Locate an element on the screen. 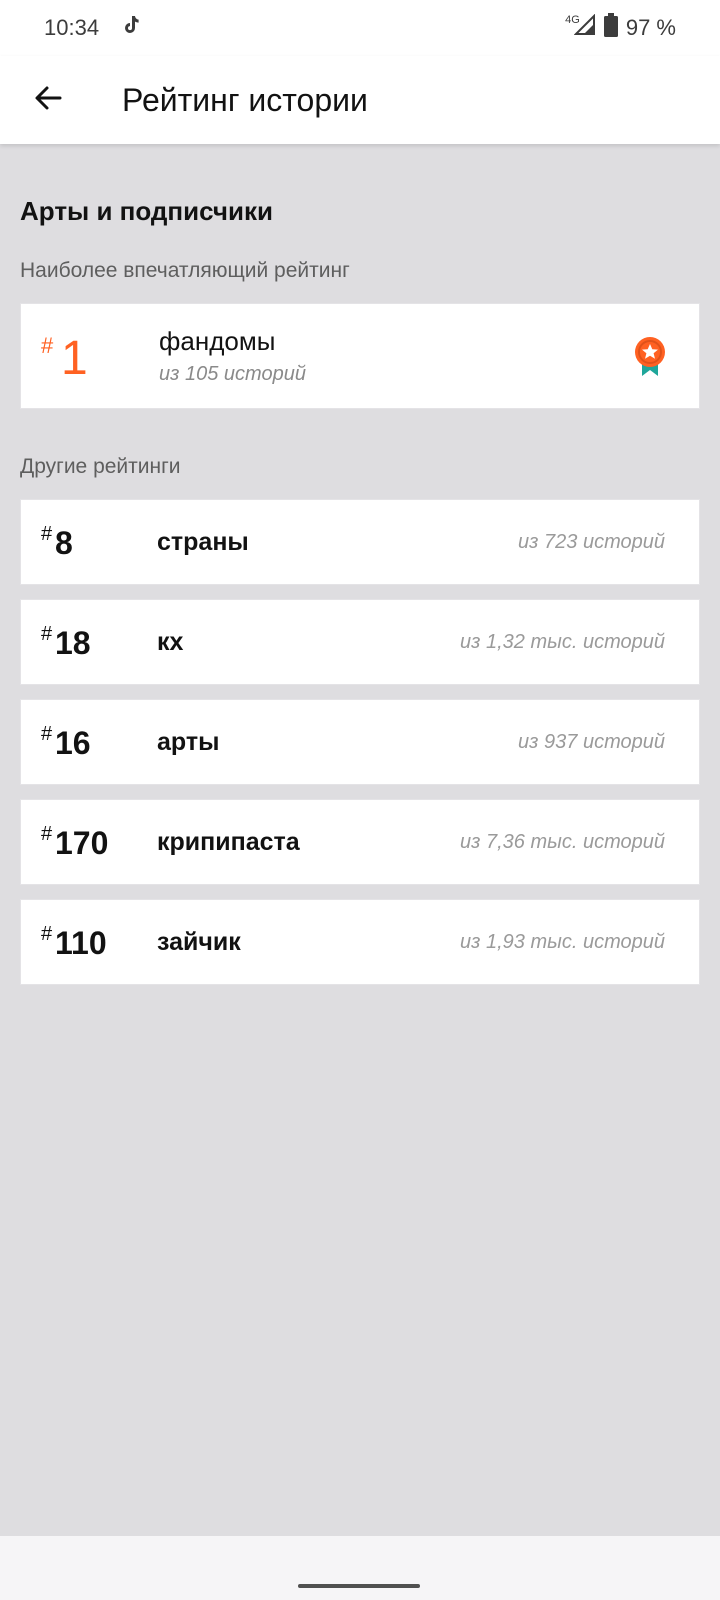  back-button is located at coordinates (48, 100).